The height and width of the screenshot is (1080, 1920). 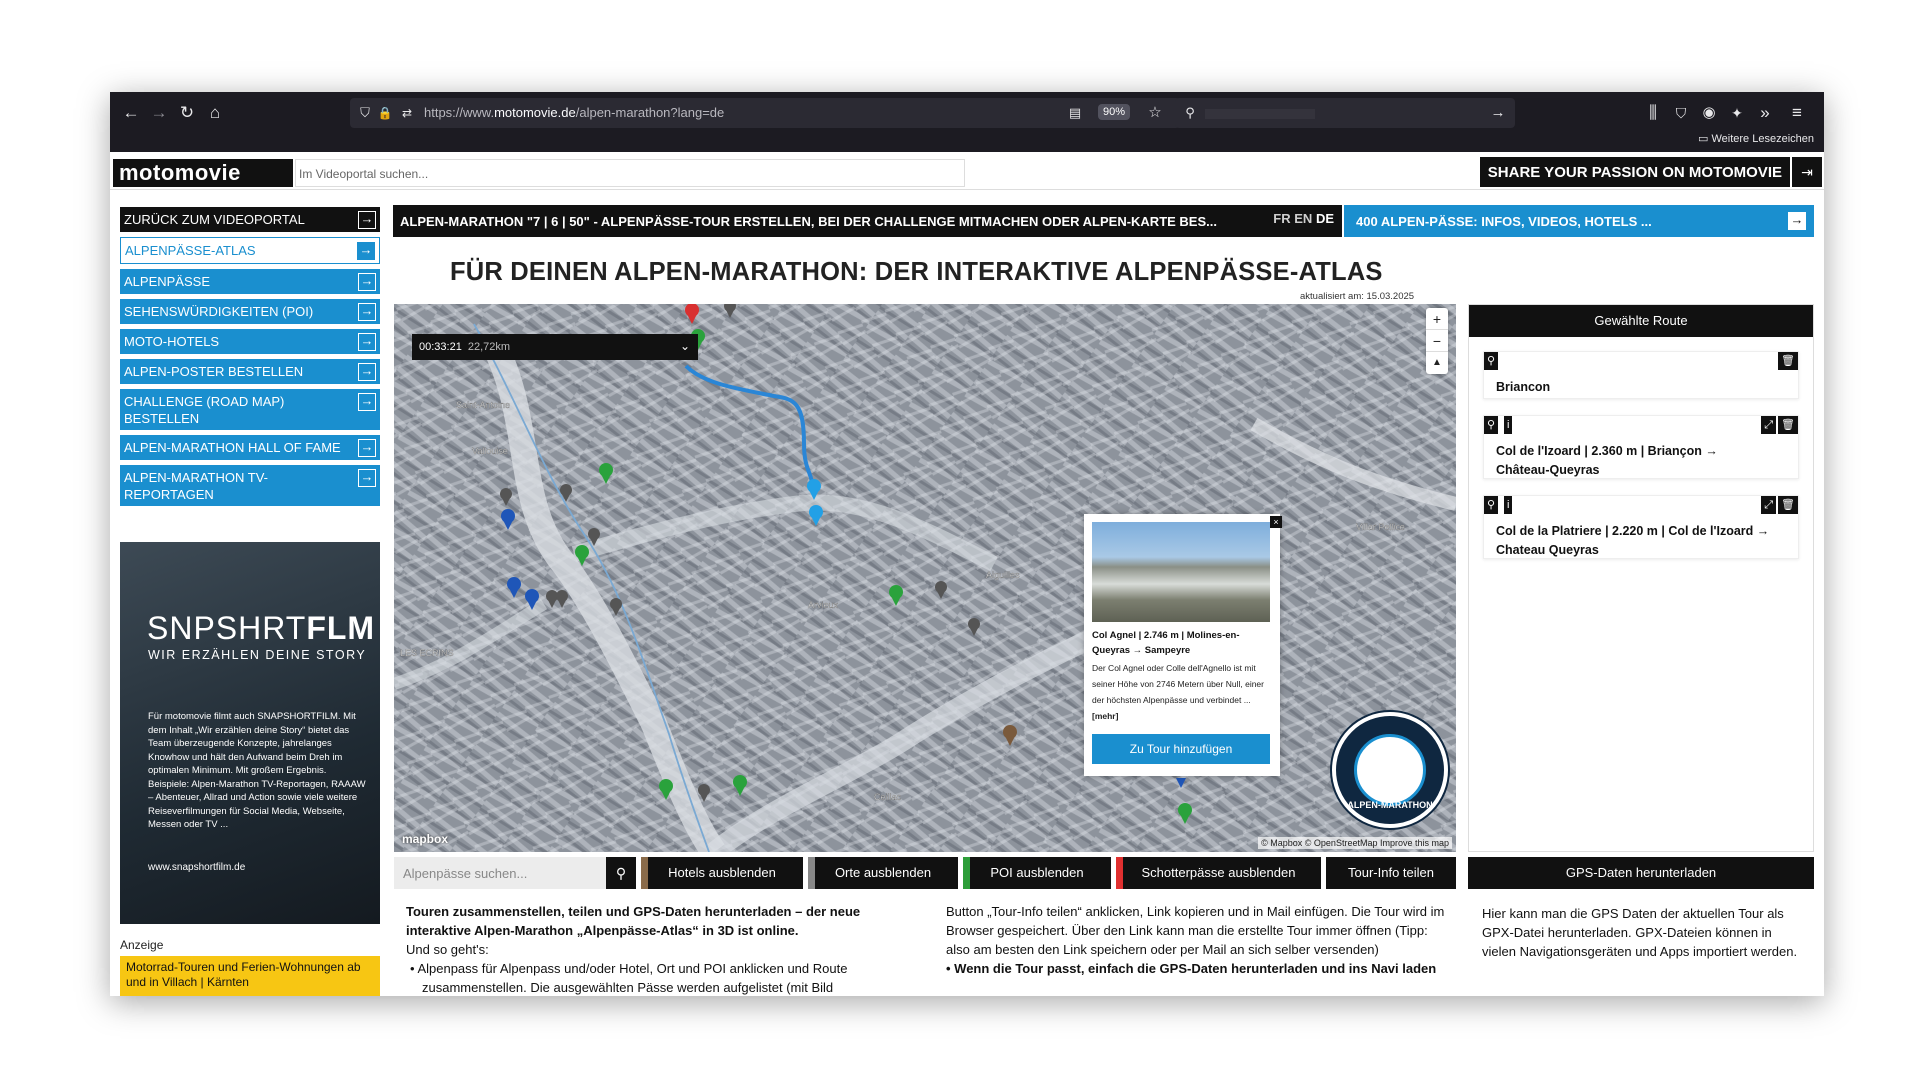 What do you see at coordinates (1218, 873) in the screenshot?
I see `hide-gravel-passes-button: Schotterpässe ausblenden` at bounding box center [1218, 873].